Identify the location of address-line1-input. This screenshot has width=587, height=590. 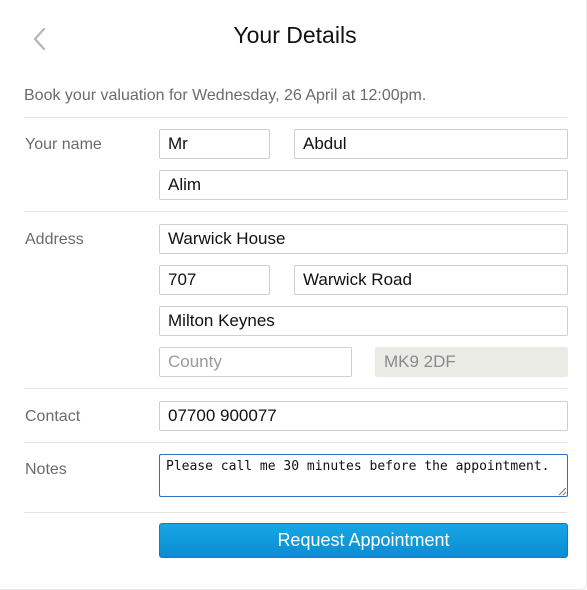
(363, 239).